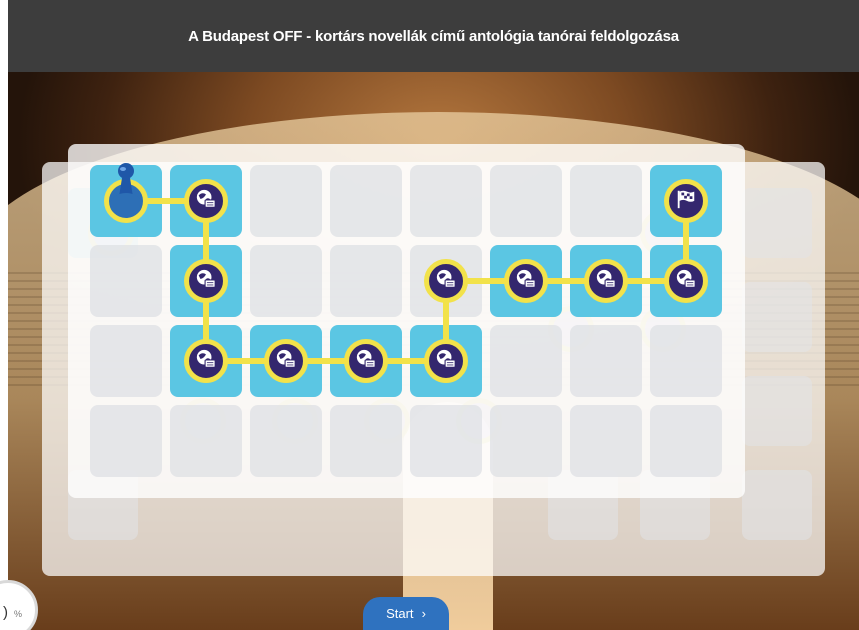 The height and width of the screenshot is (630, 859). Describe the element at coordinates (5, 612) in the screenshot. I see `progress-value: )` at that location.